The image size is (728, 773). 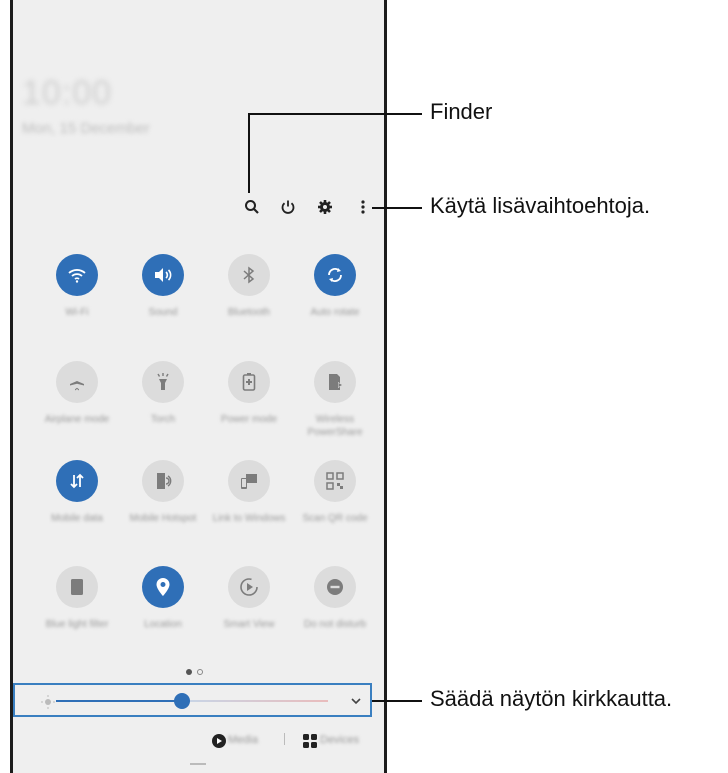 I want to click on tile-label: Mobile Hotspot, so click(x=163, y=518).